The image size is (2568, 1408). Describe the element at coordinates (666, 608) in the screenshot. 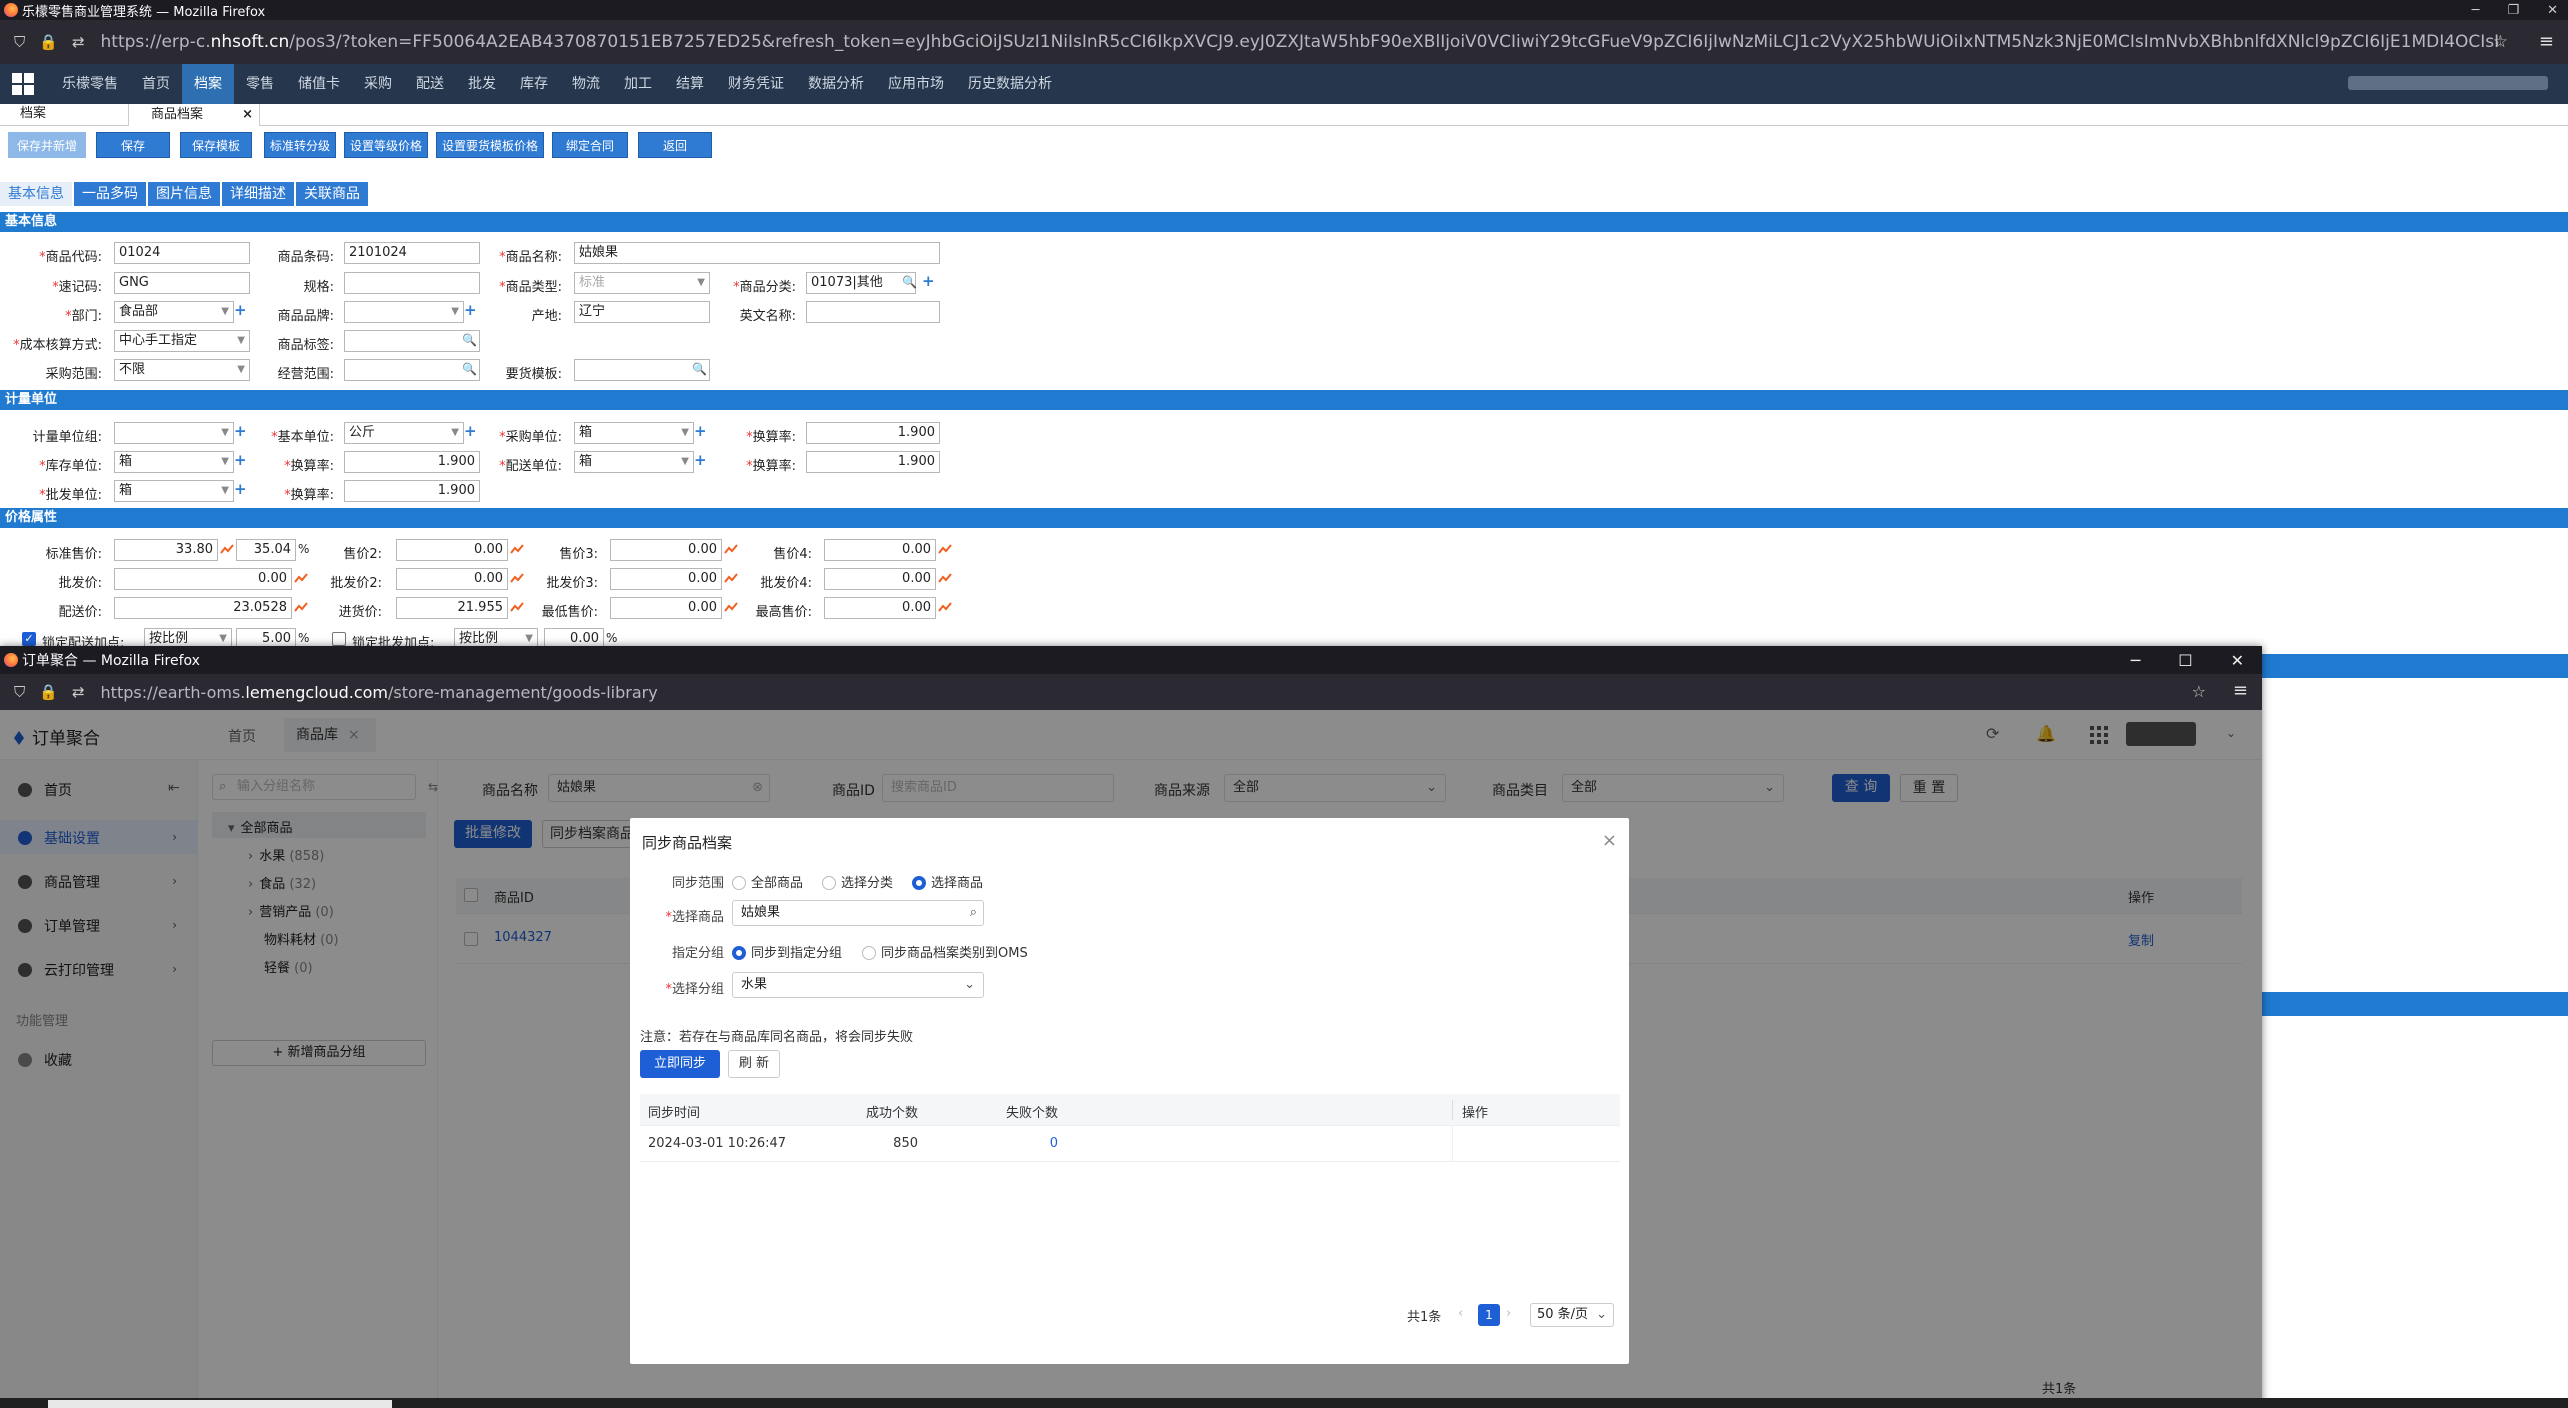

I see `min-price-input: 0.00` at that location.